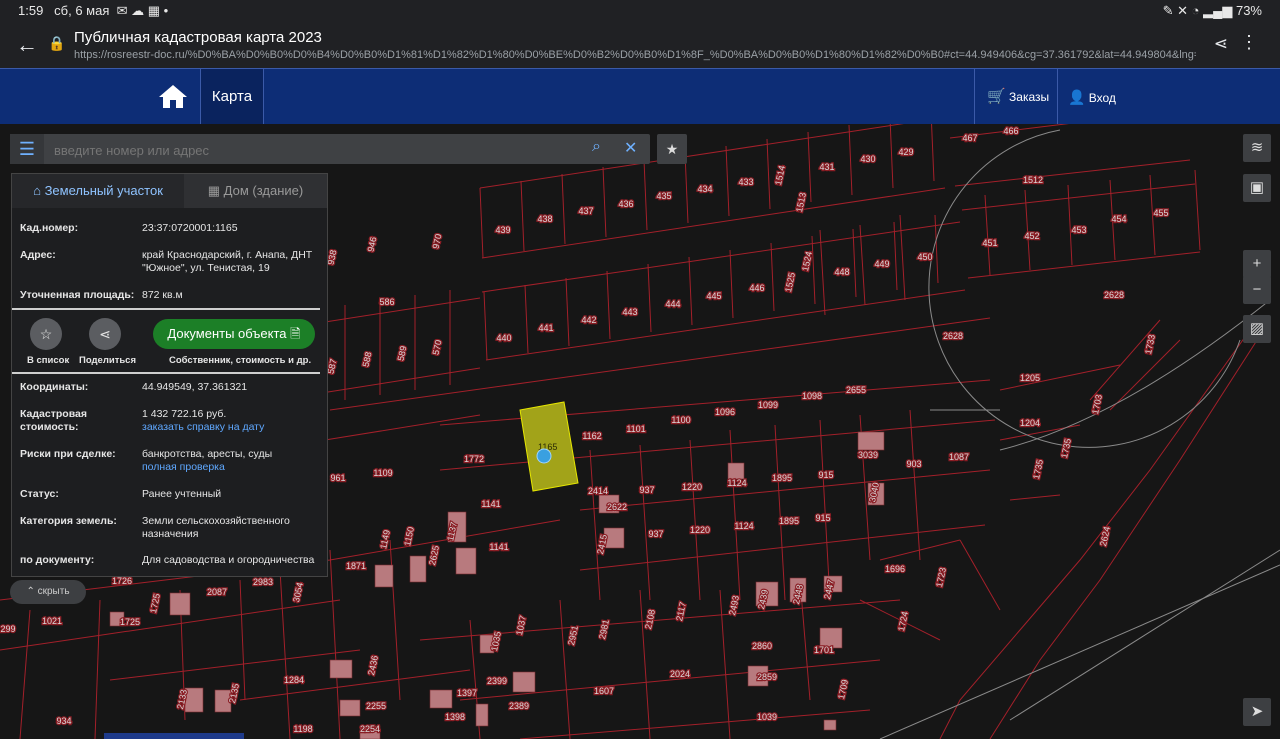 The height and width of the screenshot is (739, 1280). Describe the element at coordinates (232, 228) in the screenshot. I see `cad-number-value: 23:37:0720001:1165` at that location.